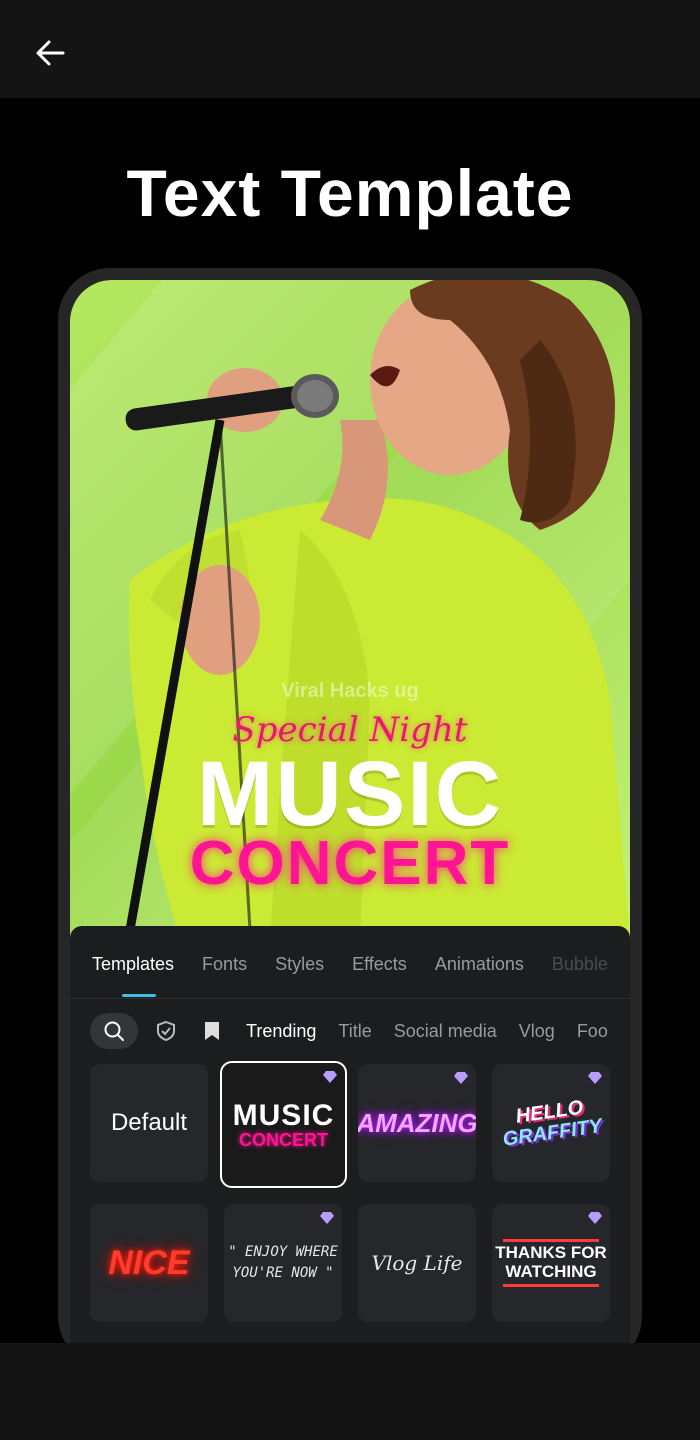 The image size is (700, 1440). I want to click on template-music-concert: MUSIC CONCERT, so click(283, 1124).